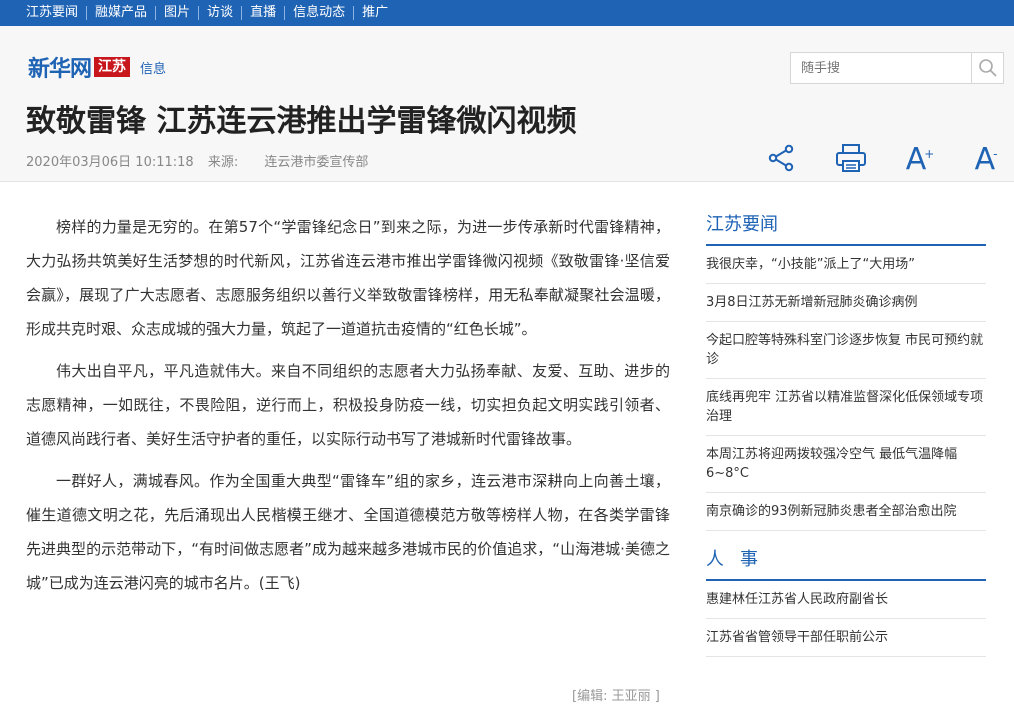  Describe the element at coordinates (846, 464) in the screenshot. I see `list-item: 本周江苏将迎两拨较强冷空气 最低气温降幅6~8°C` at that location.